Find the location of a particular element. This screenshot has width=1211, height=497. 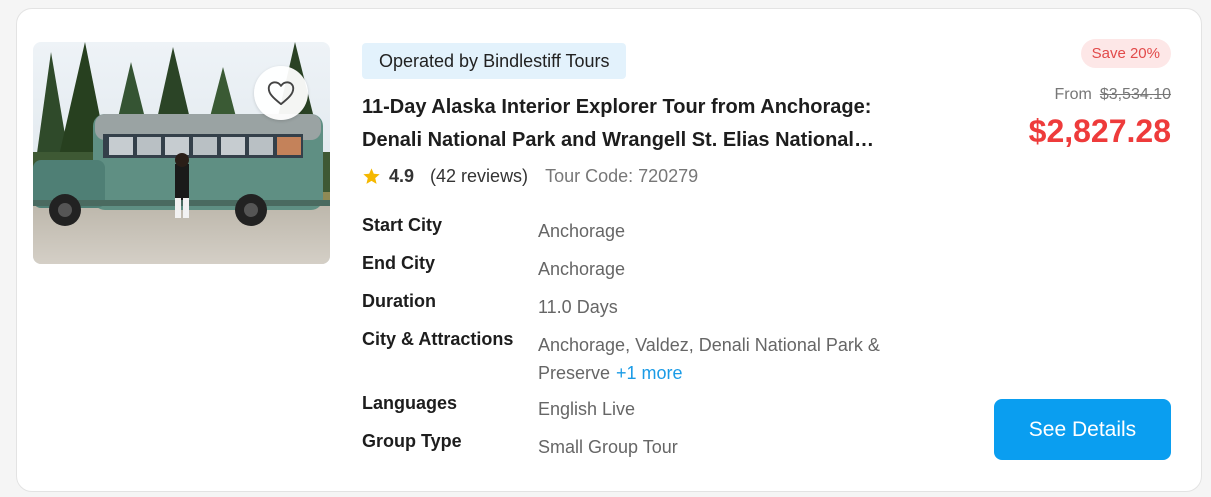

detail-value-line-2: Preserve is located at coordinates (574, 373).